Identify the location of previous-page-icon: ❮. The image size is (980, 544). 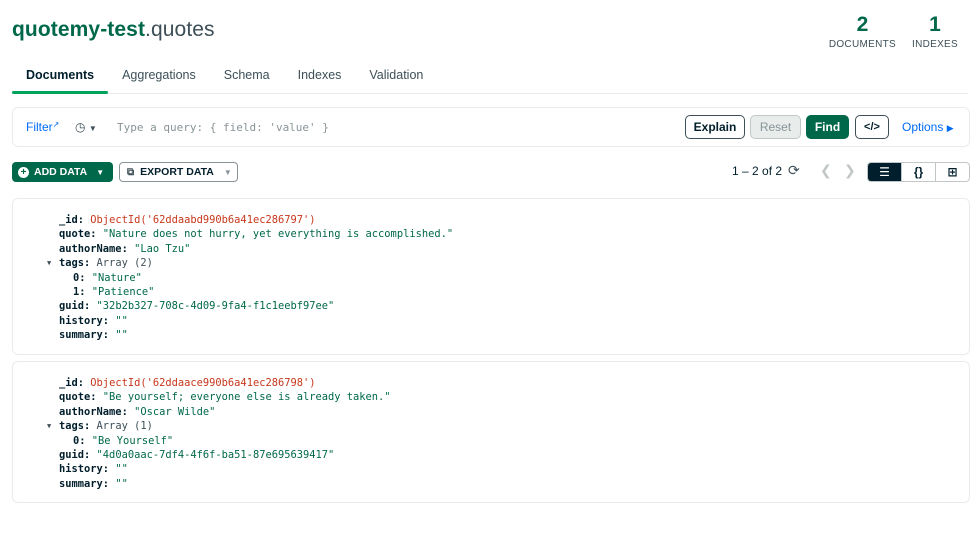
(826, 170).